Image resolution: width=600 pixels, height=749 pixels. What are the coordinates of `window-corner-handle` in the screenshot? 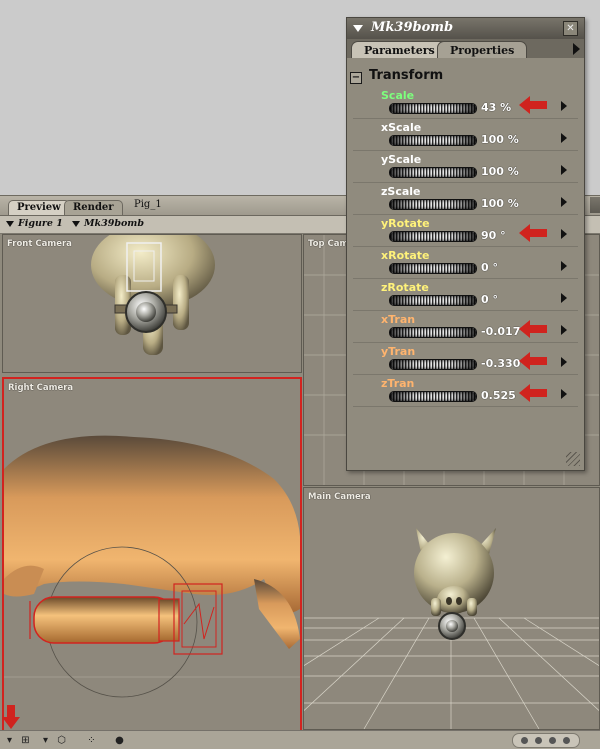 It's located at (595, 205).